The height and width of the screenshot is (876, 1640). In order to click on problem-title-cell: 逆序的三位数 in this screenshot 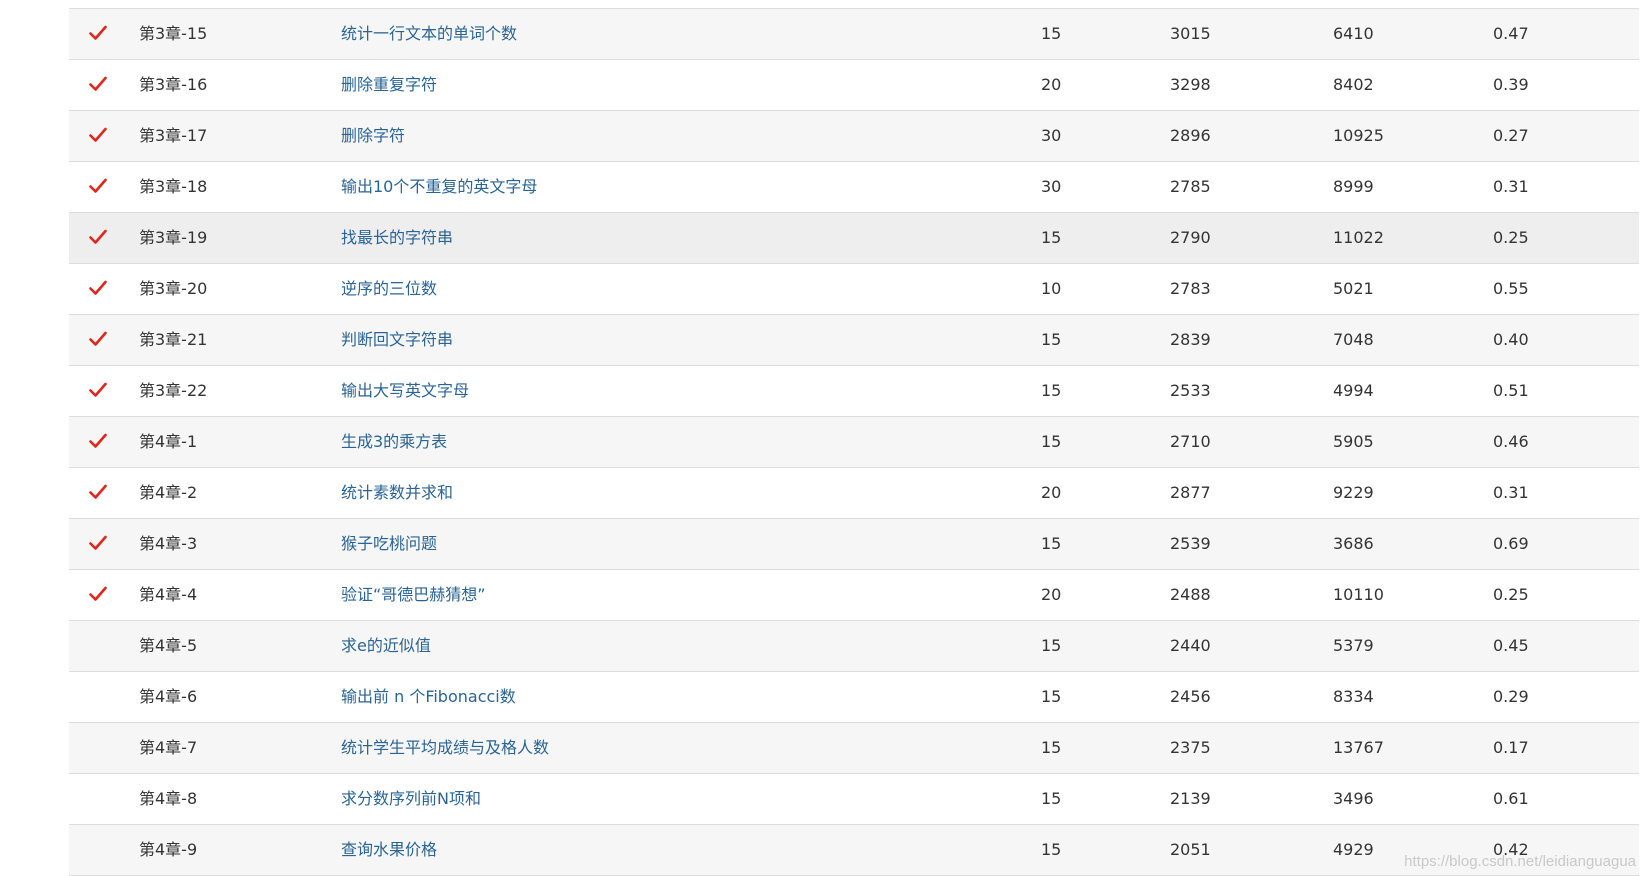, I will do `click(389, 289)`.